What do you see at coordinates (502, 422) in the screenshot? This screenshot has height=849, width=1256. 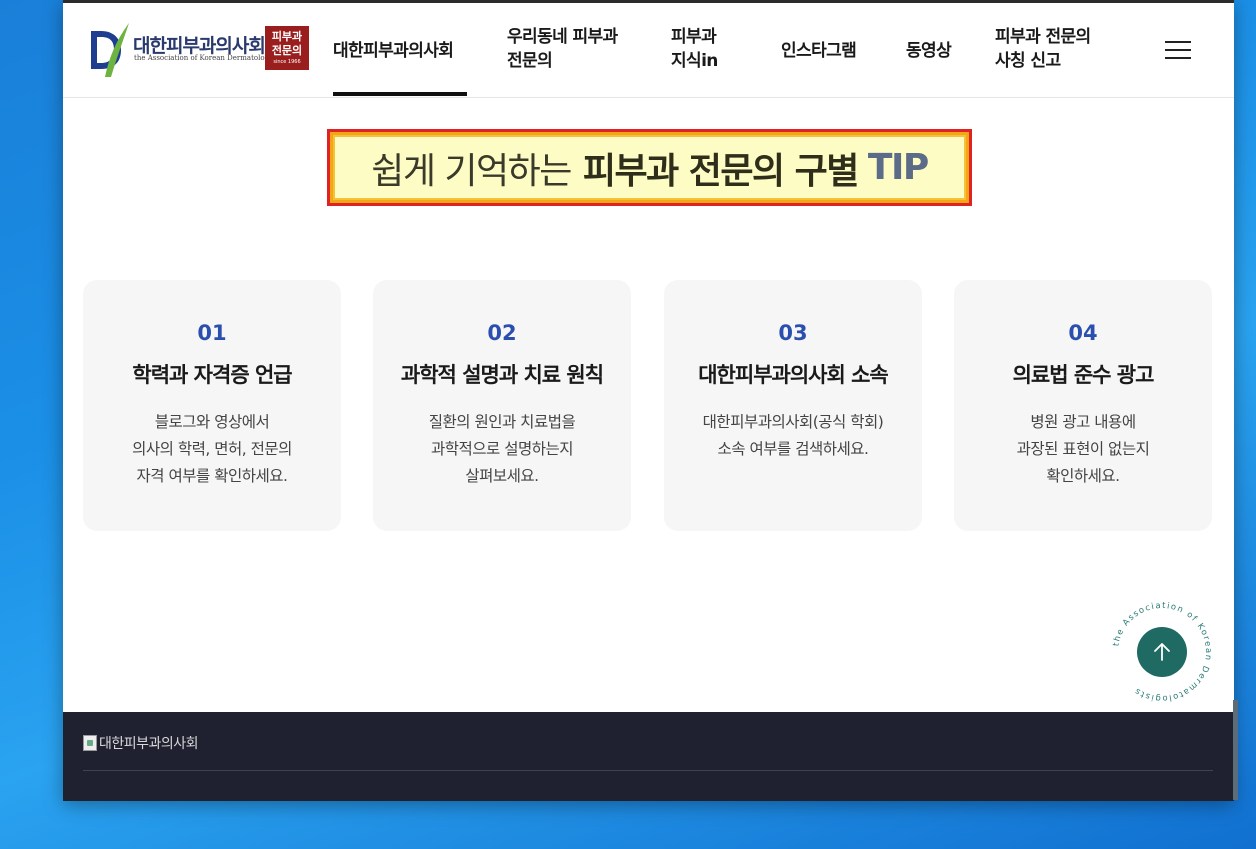 I see `card-desc-line: 질환의 원인과 치료법을` at bounding box center [502, 422].